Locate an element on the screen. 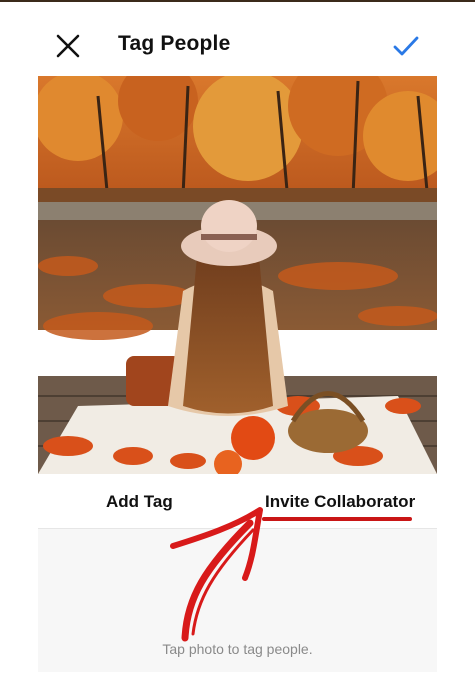 This screenshot has width=475, height=691. done-button is located at coordinates (406, 46).